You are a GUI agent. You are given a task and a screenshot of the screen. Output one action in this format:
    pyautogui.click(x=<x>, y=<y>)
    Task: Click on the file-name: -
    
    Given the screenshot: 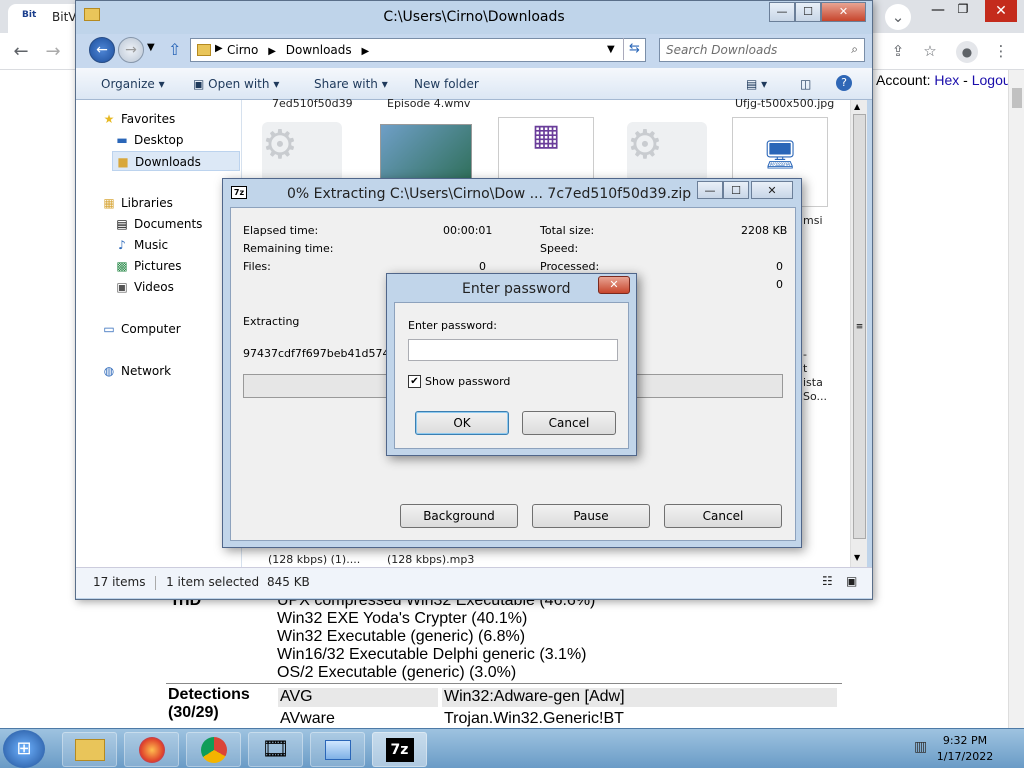 What is the action you would take?
    pyautogui.click(x=805, y=354)
    